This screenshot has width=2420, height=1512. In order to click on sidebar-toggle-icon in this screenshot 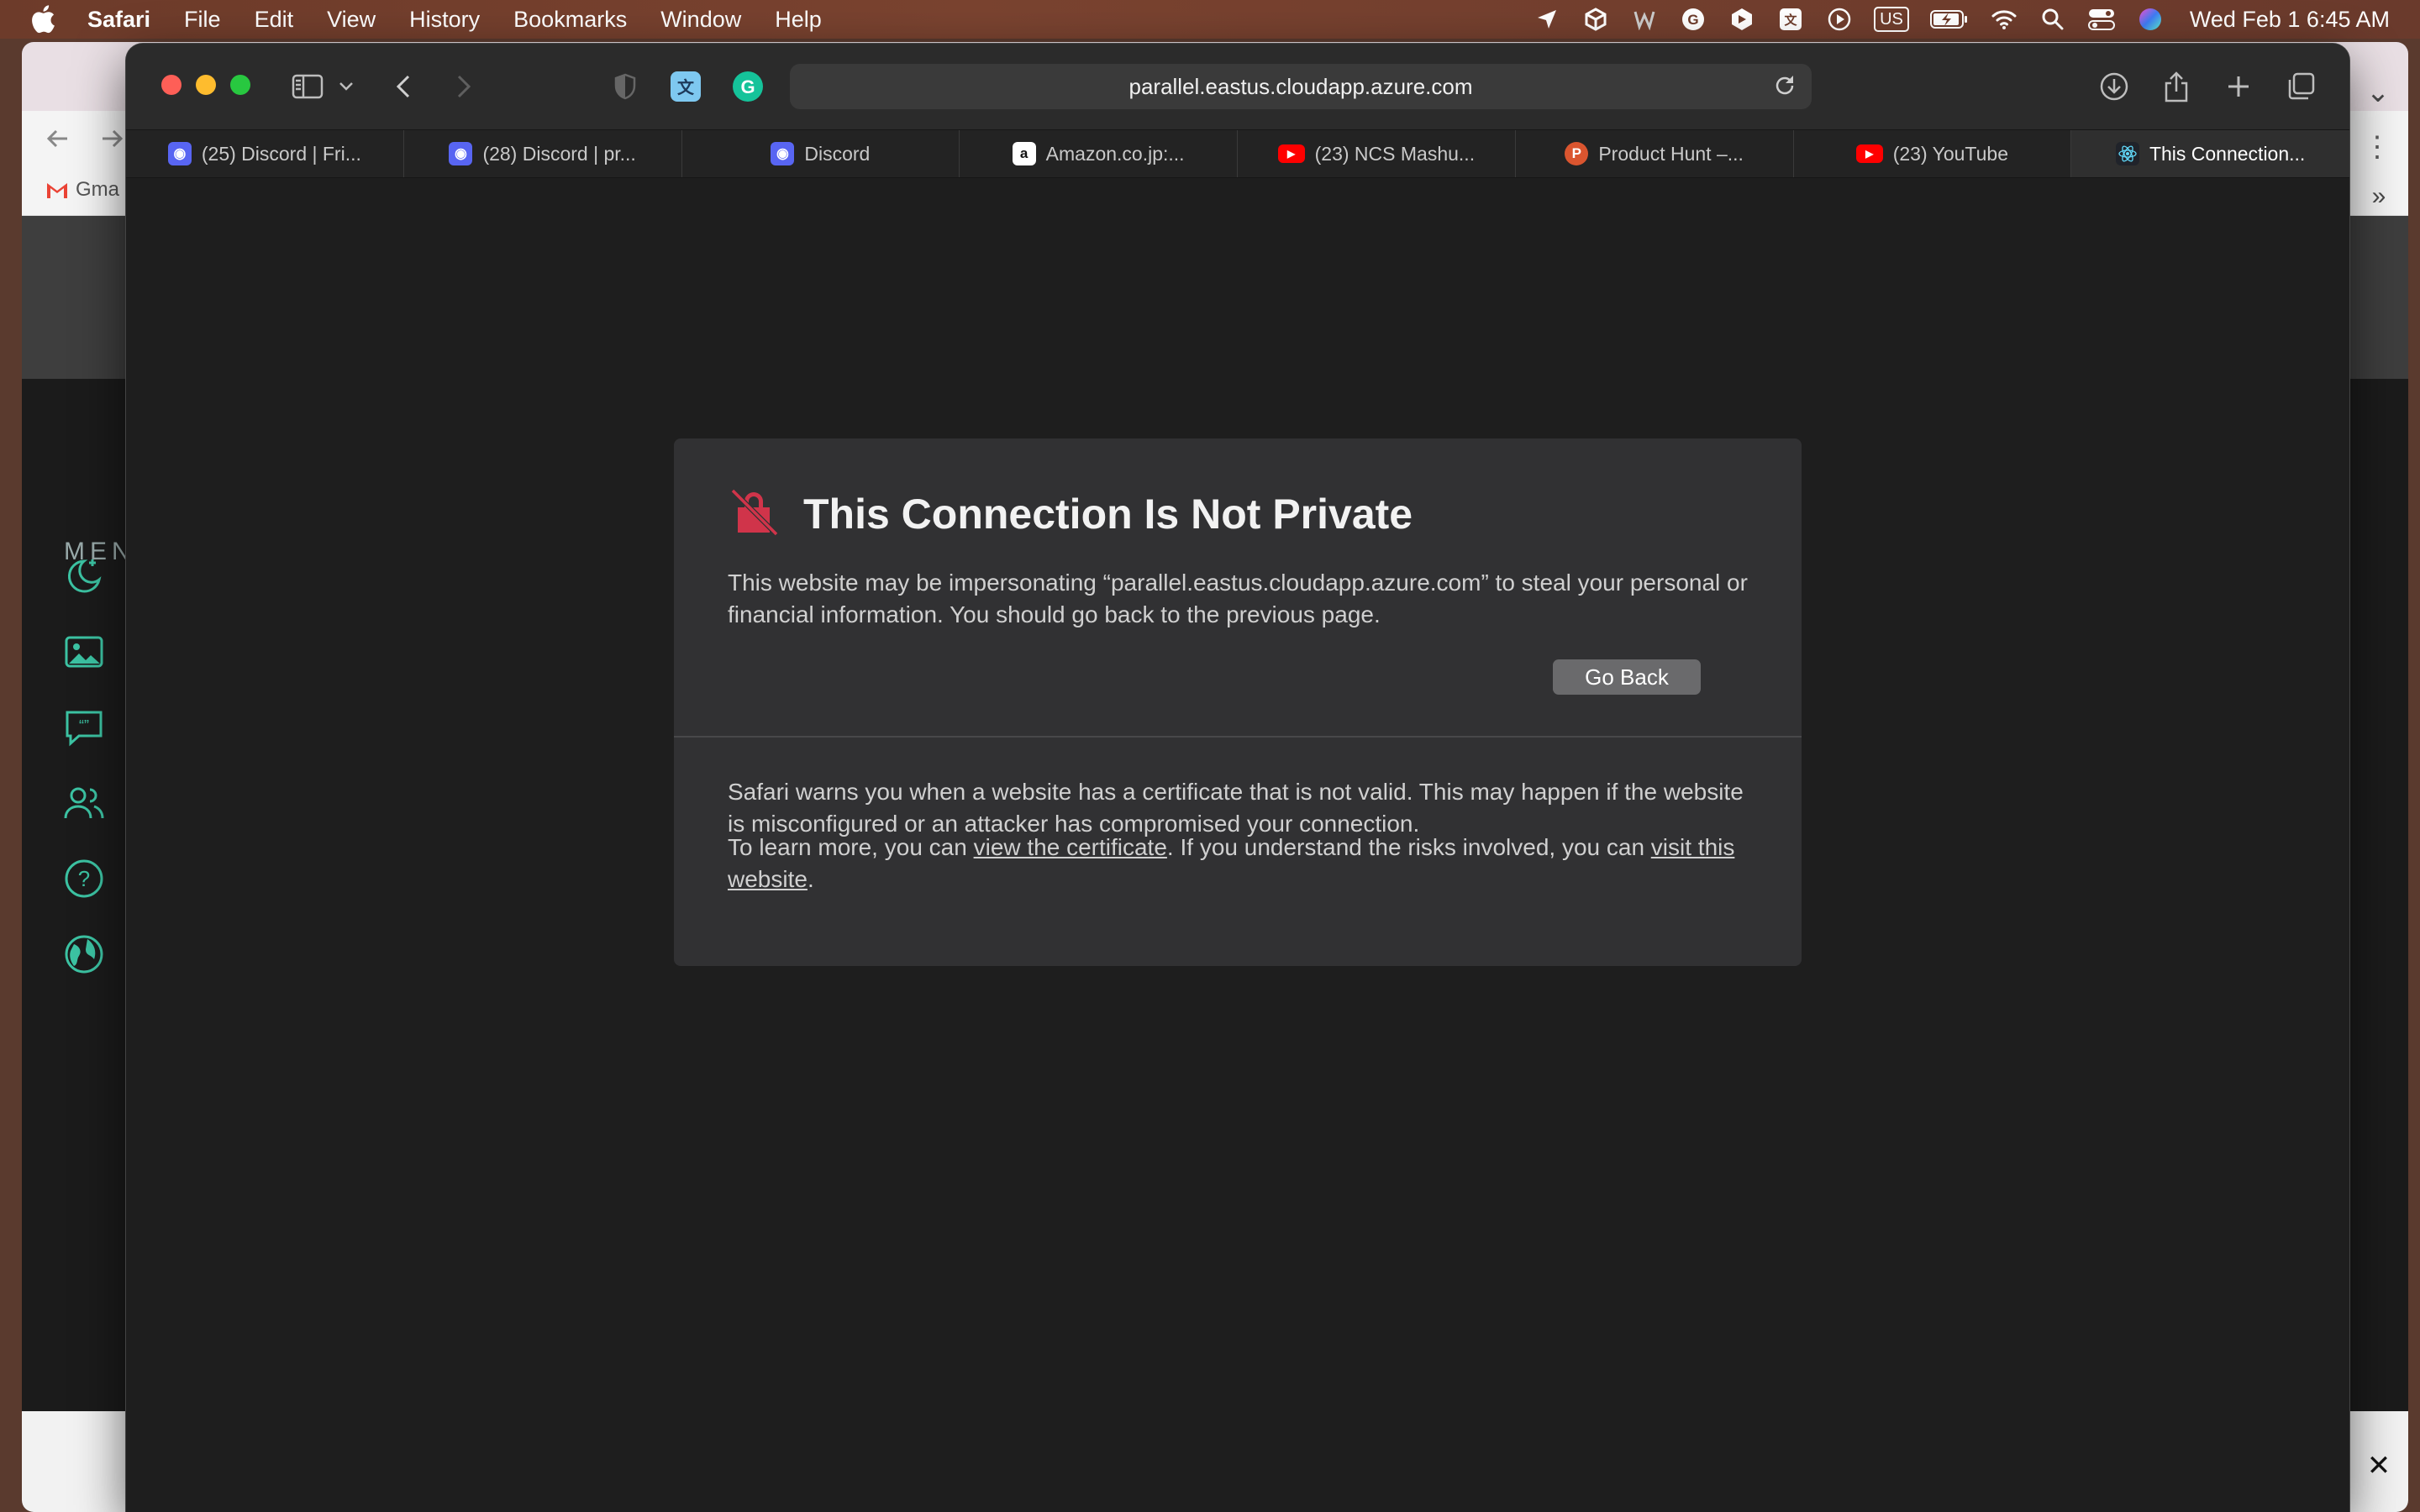, I will do `click(307, 86)`.